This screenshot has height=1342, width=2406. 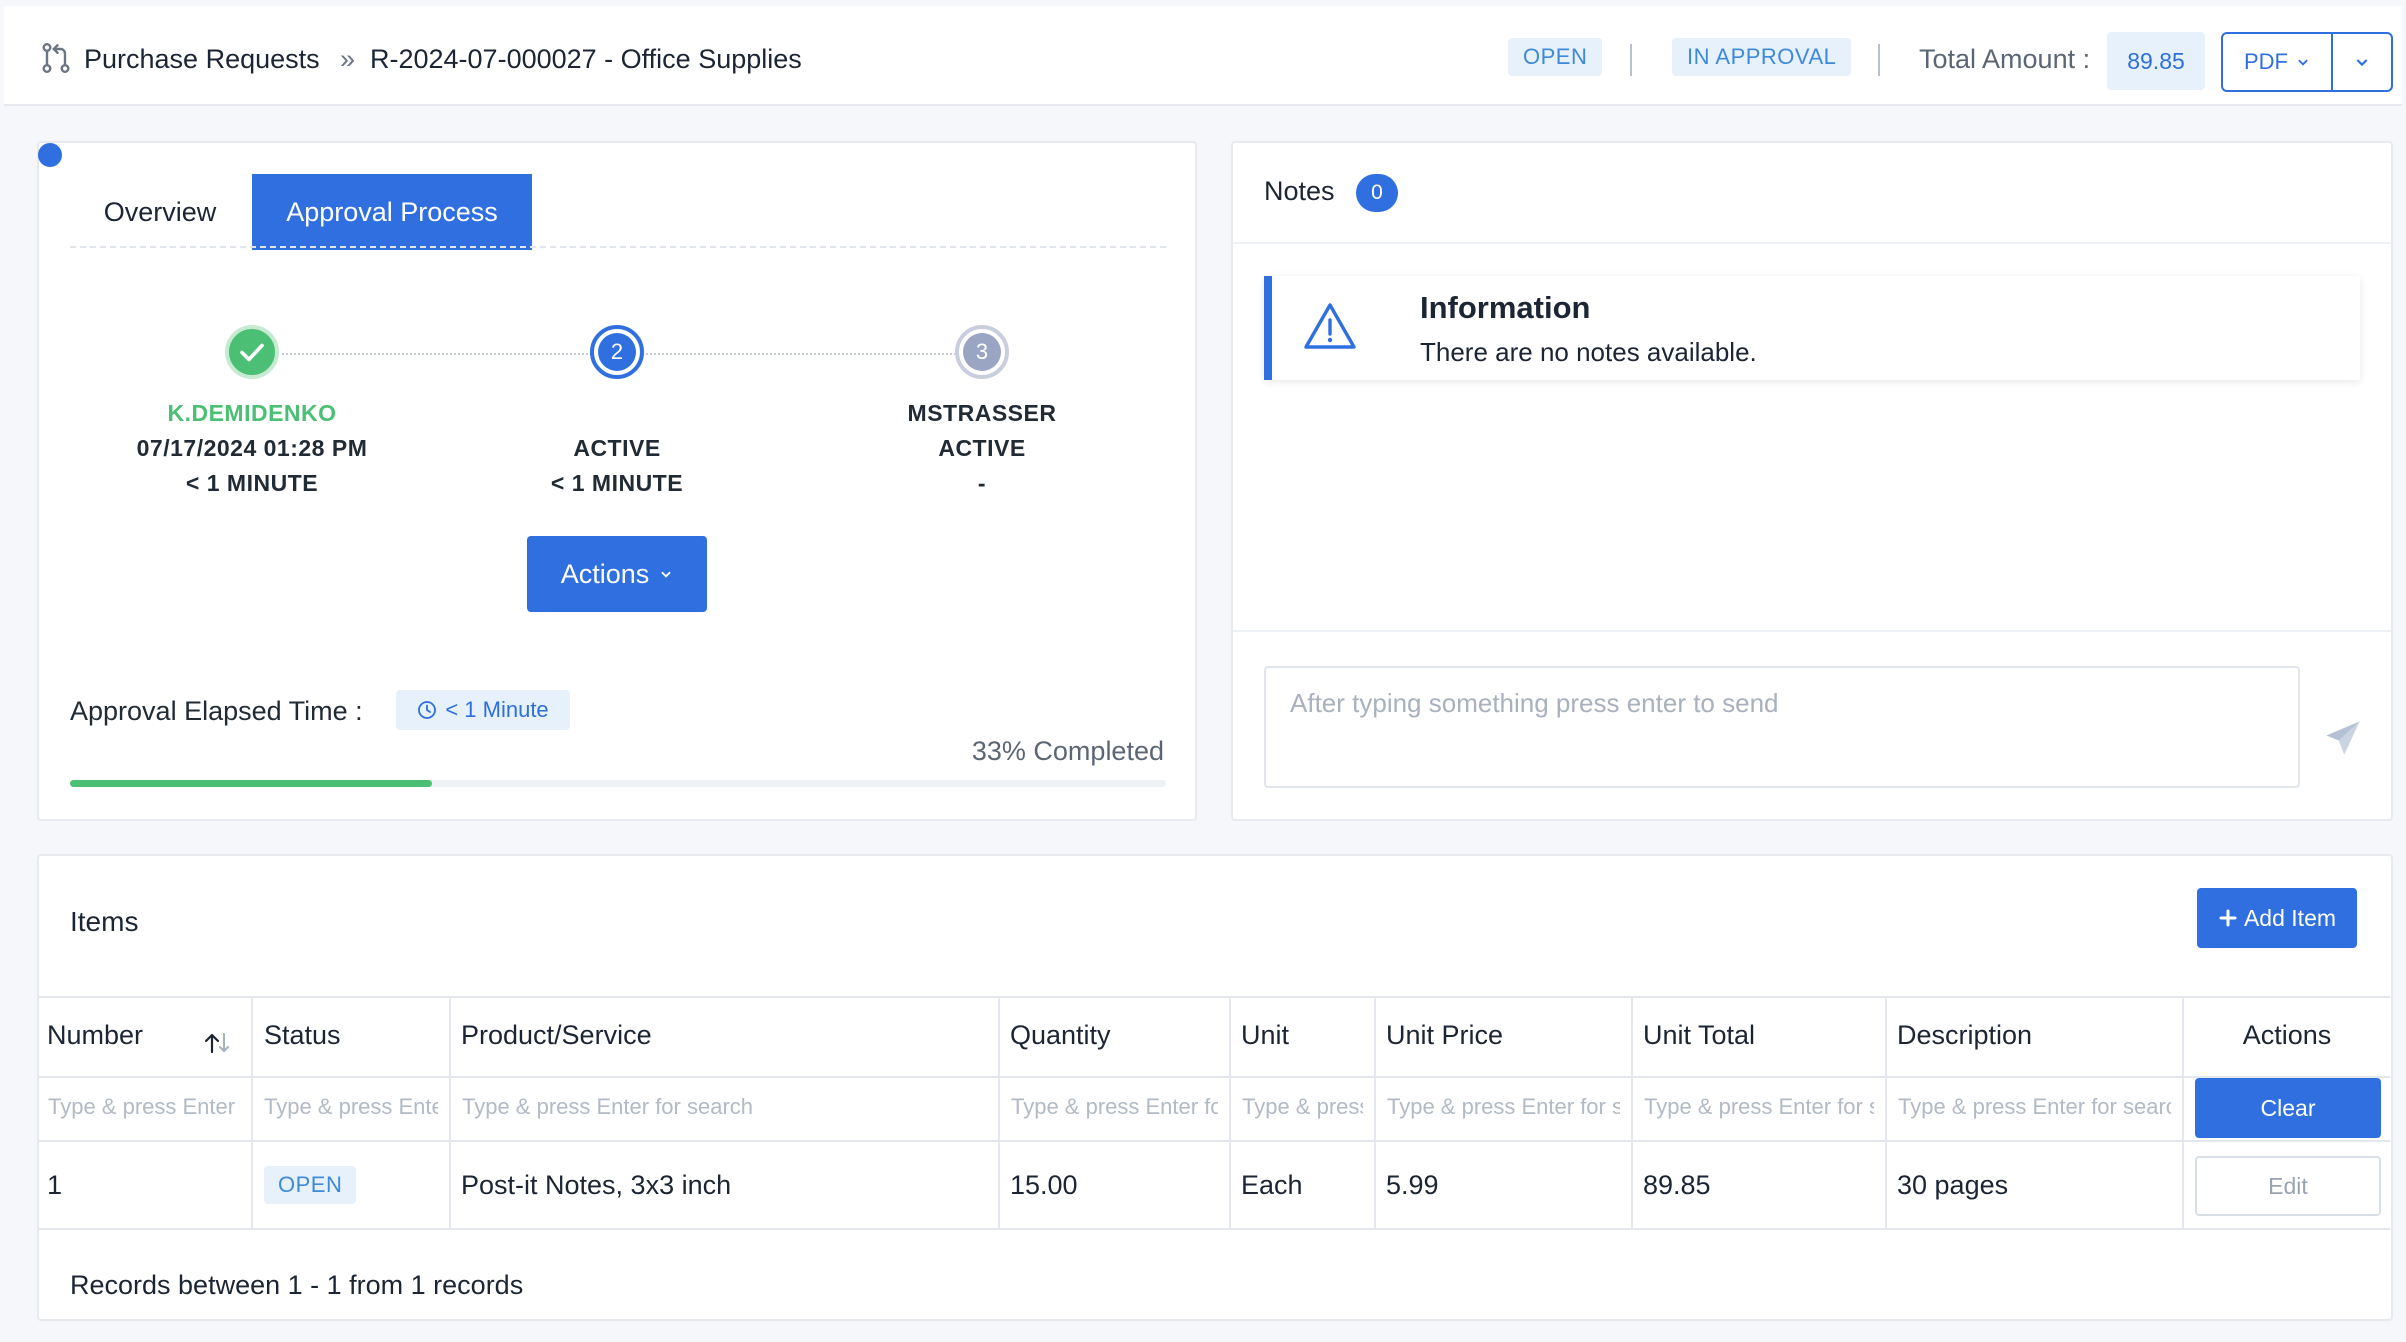 I want to click on step-2-duration: < 1 MINUTE, so click(x=617, y=483).